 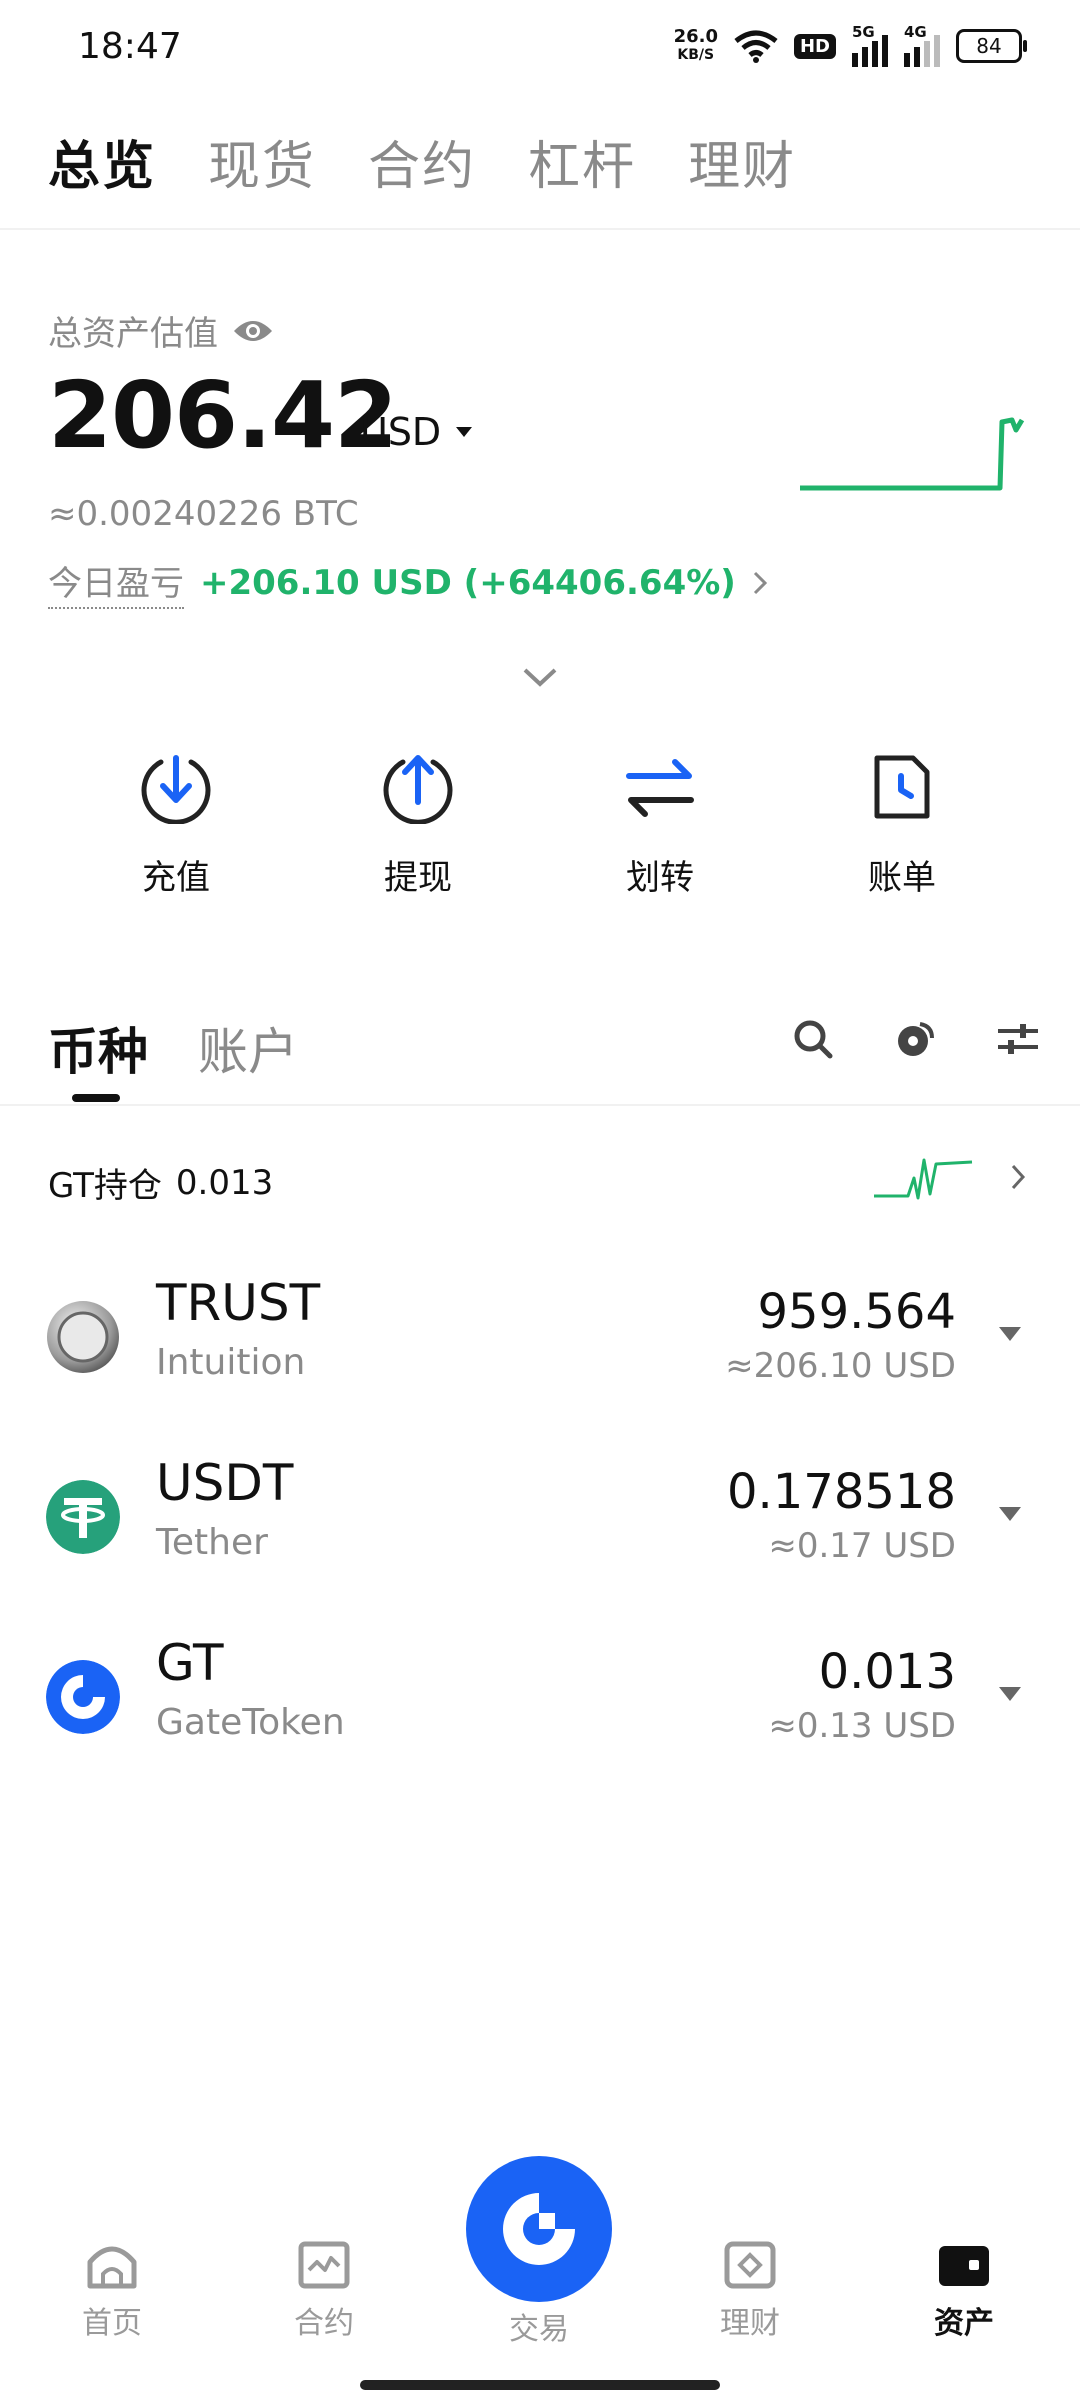 I want to click on signal-5g-icon: 5G, so click(x=870, y=45).